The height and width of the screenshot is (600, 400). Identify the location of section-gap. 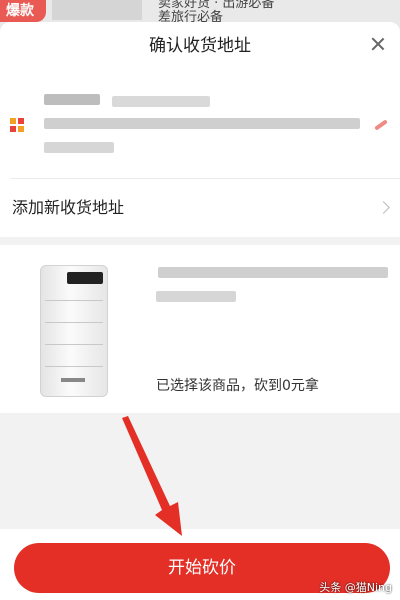
(200, 241).